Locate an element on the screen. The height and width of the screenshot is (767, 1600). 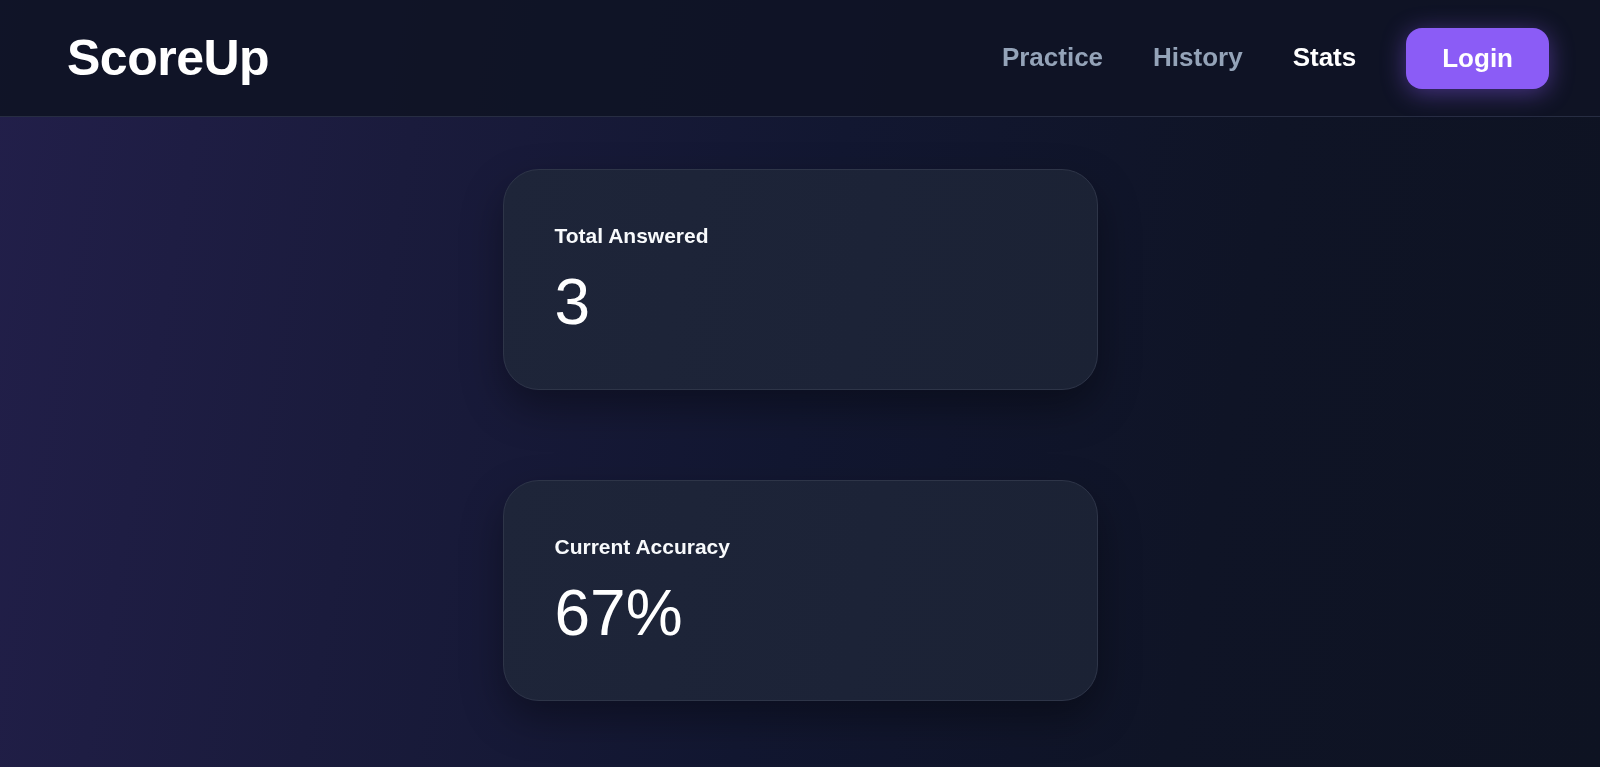
nav-link: History is located at coordinates (1198, 58).